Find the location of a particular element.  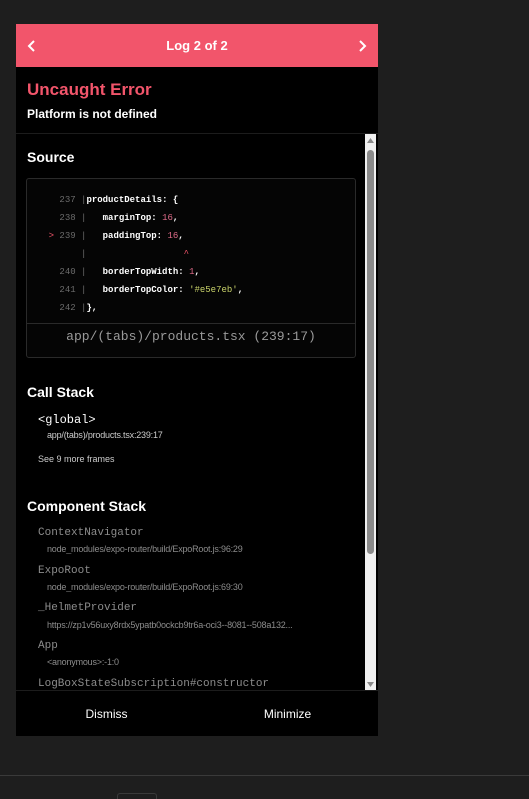

stack-frame-function: <global> is located at coordinates (67, 420).